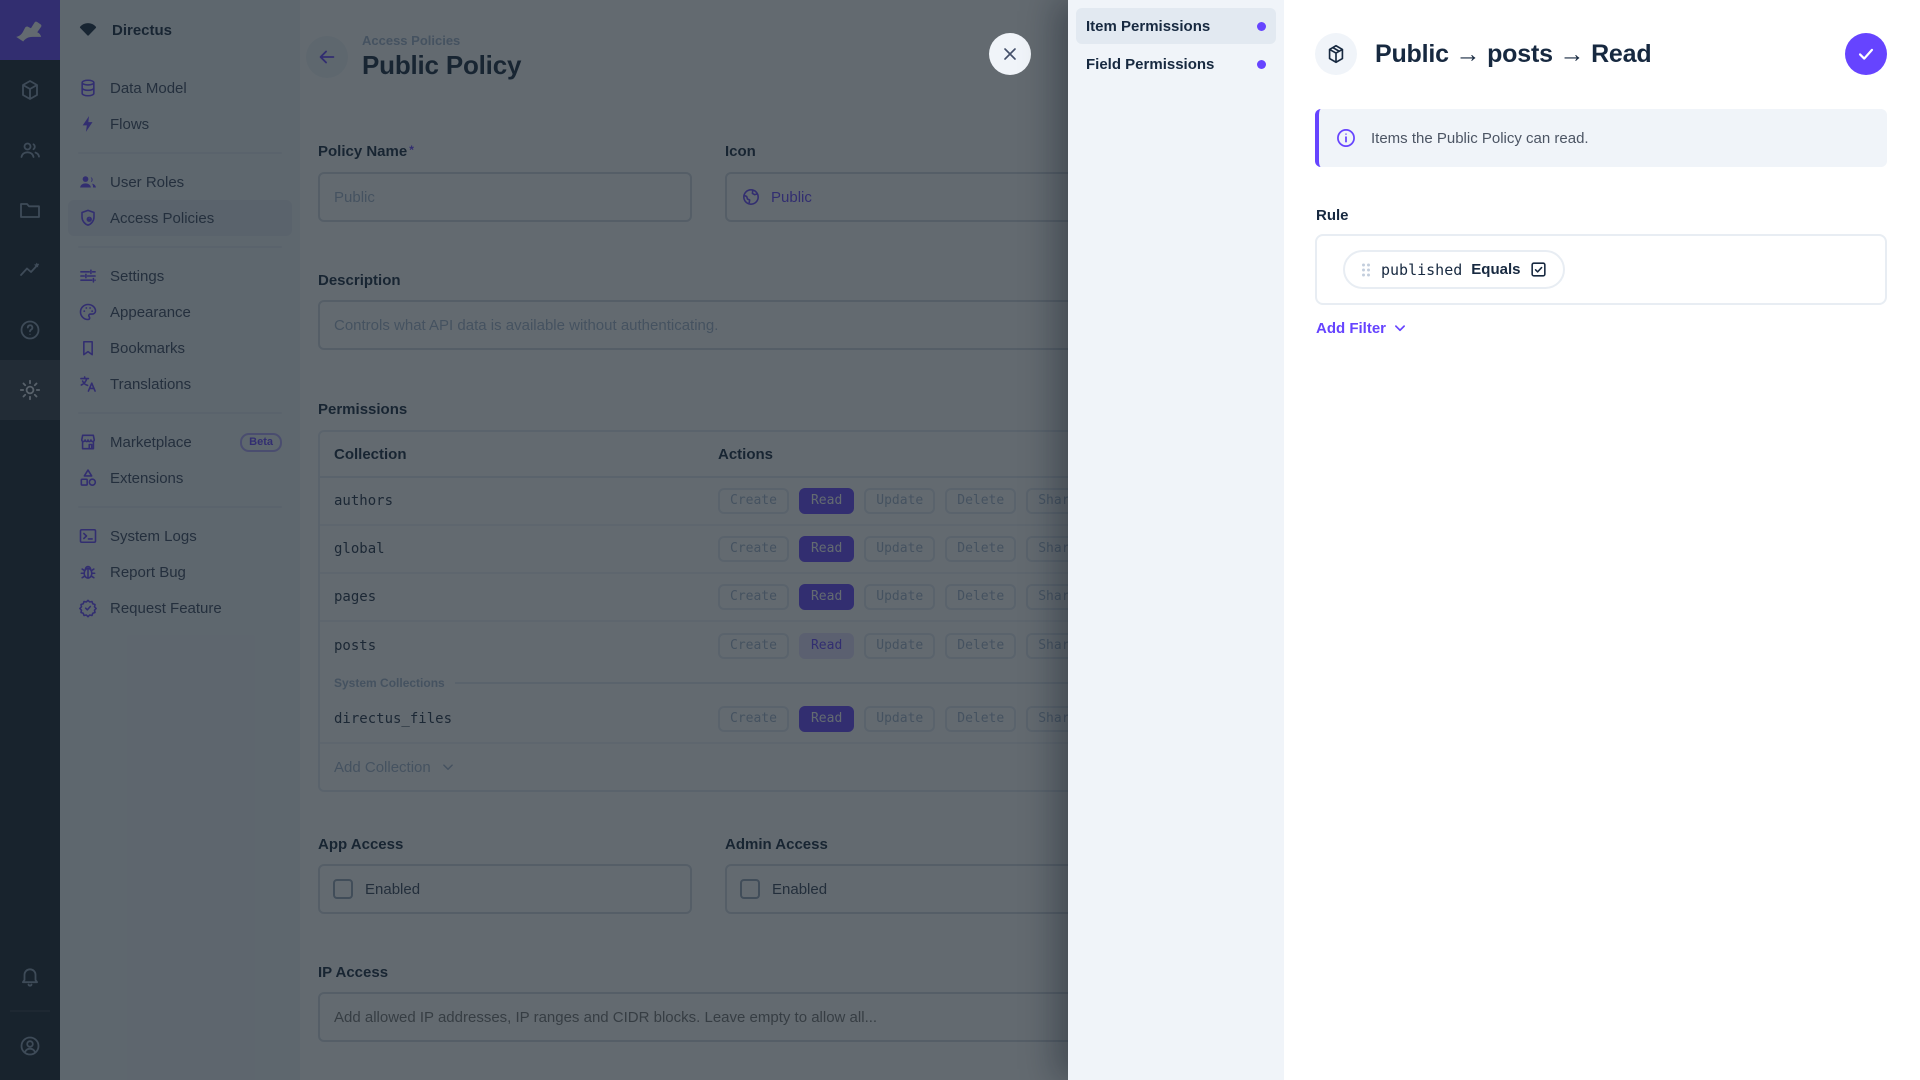  Describe the element at coordinates (1538, 269) in the screenshot. I see `checked-checkbox-icon` at that location.